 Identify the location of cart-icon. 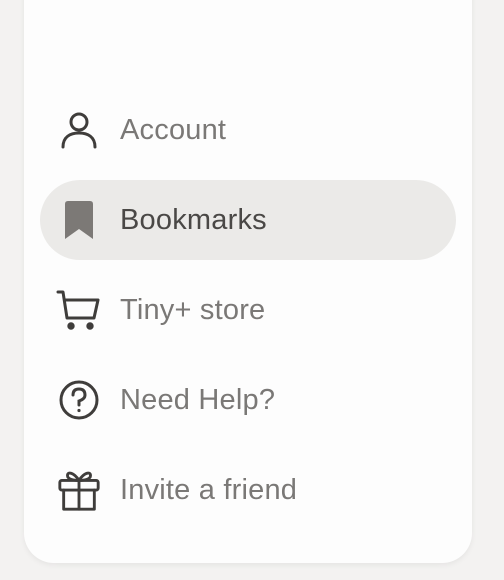
(79, 310).